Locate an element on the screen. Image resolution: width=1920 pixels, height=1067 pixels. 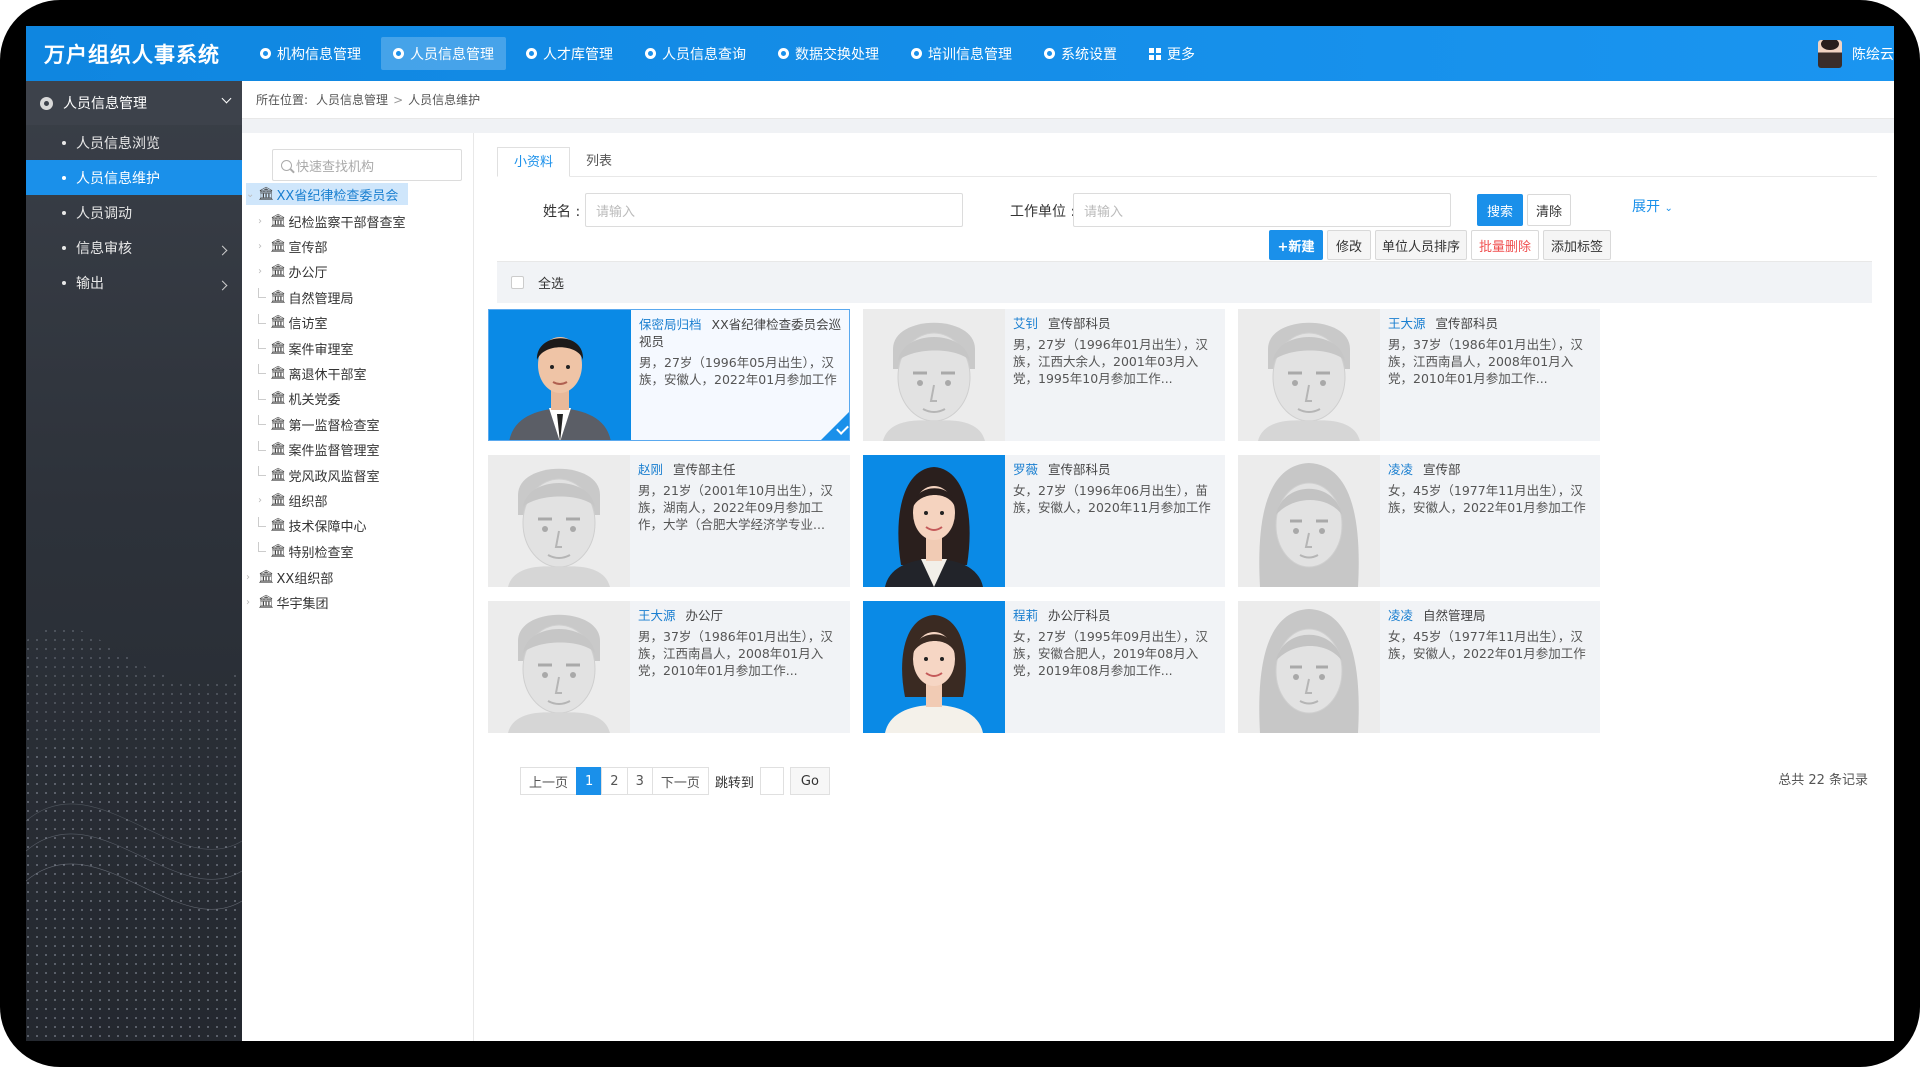
prev-page-button: 上一页 is located at coordinates (549, 781).